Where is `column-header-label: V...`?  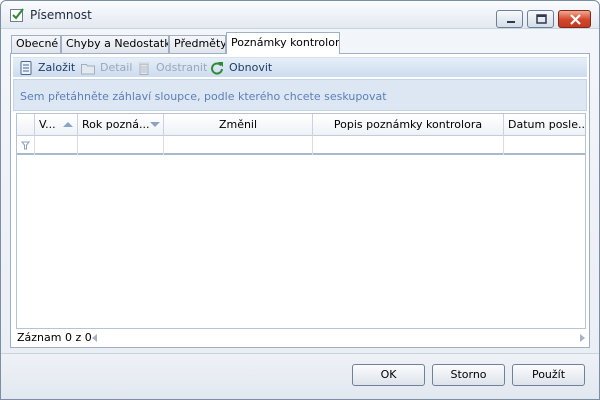
column-header-label: V... is located at coordinates (47, 124).